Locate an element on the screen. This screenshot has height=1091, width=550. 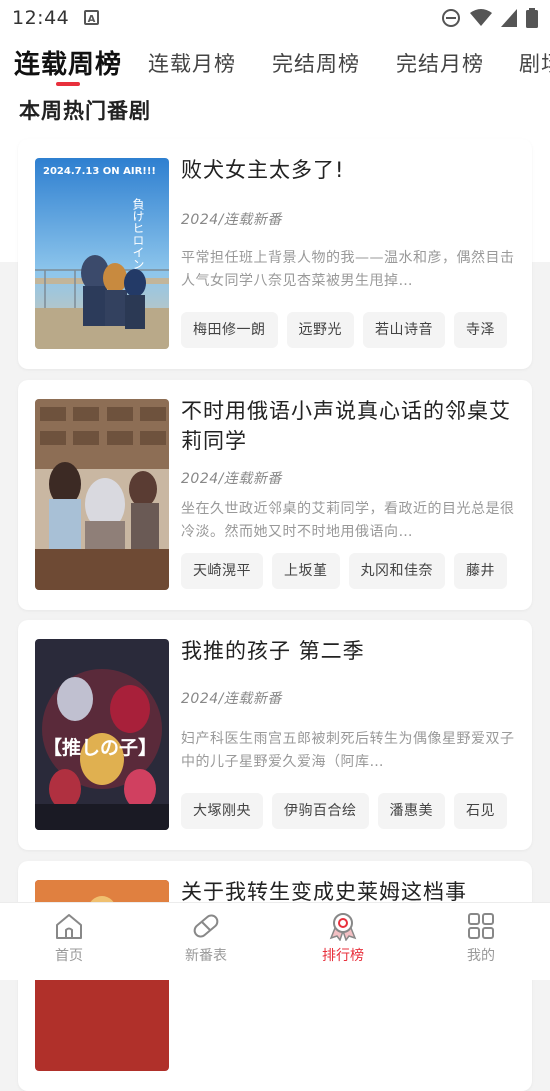
cast-chip: 石见 is located at coordinates (480, 811).